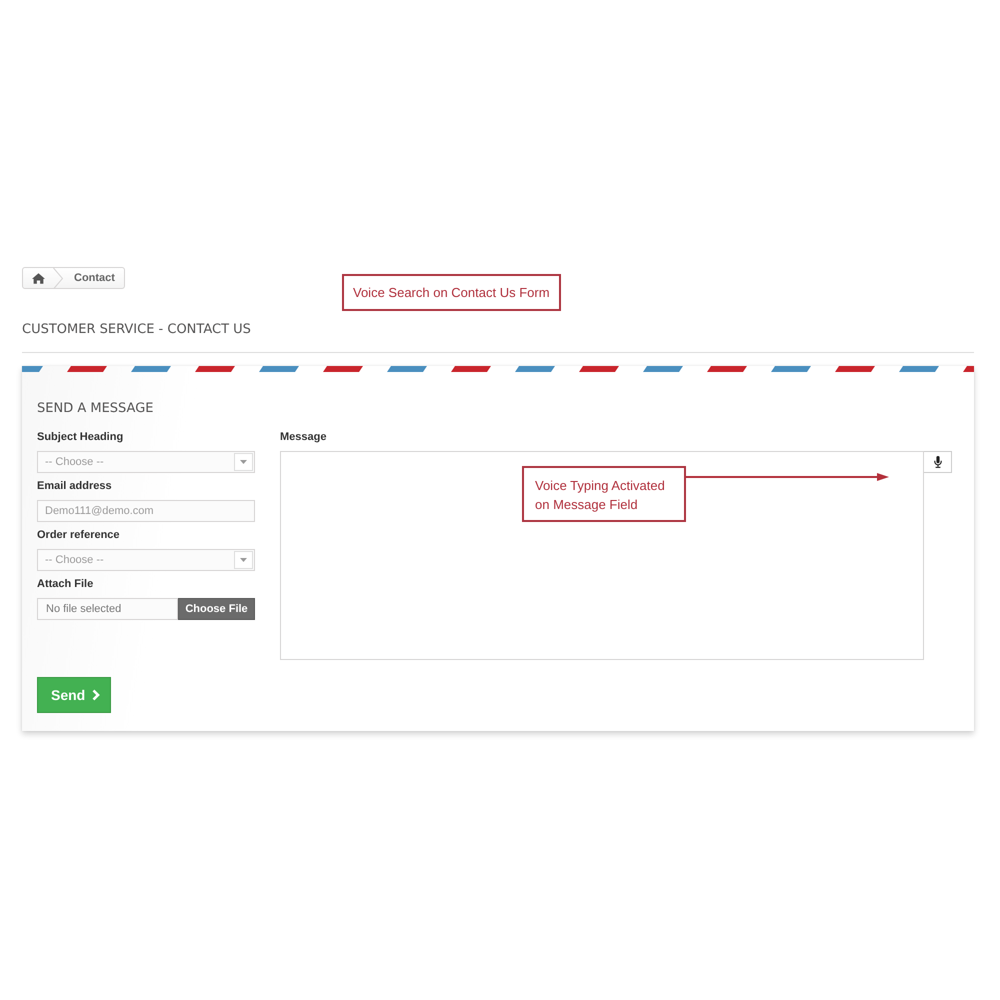  I want to click on annotation-callout: Voice Search on Contact Us Form, so click(451, 292).